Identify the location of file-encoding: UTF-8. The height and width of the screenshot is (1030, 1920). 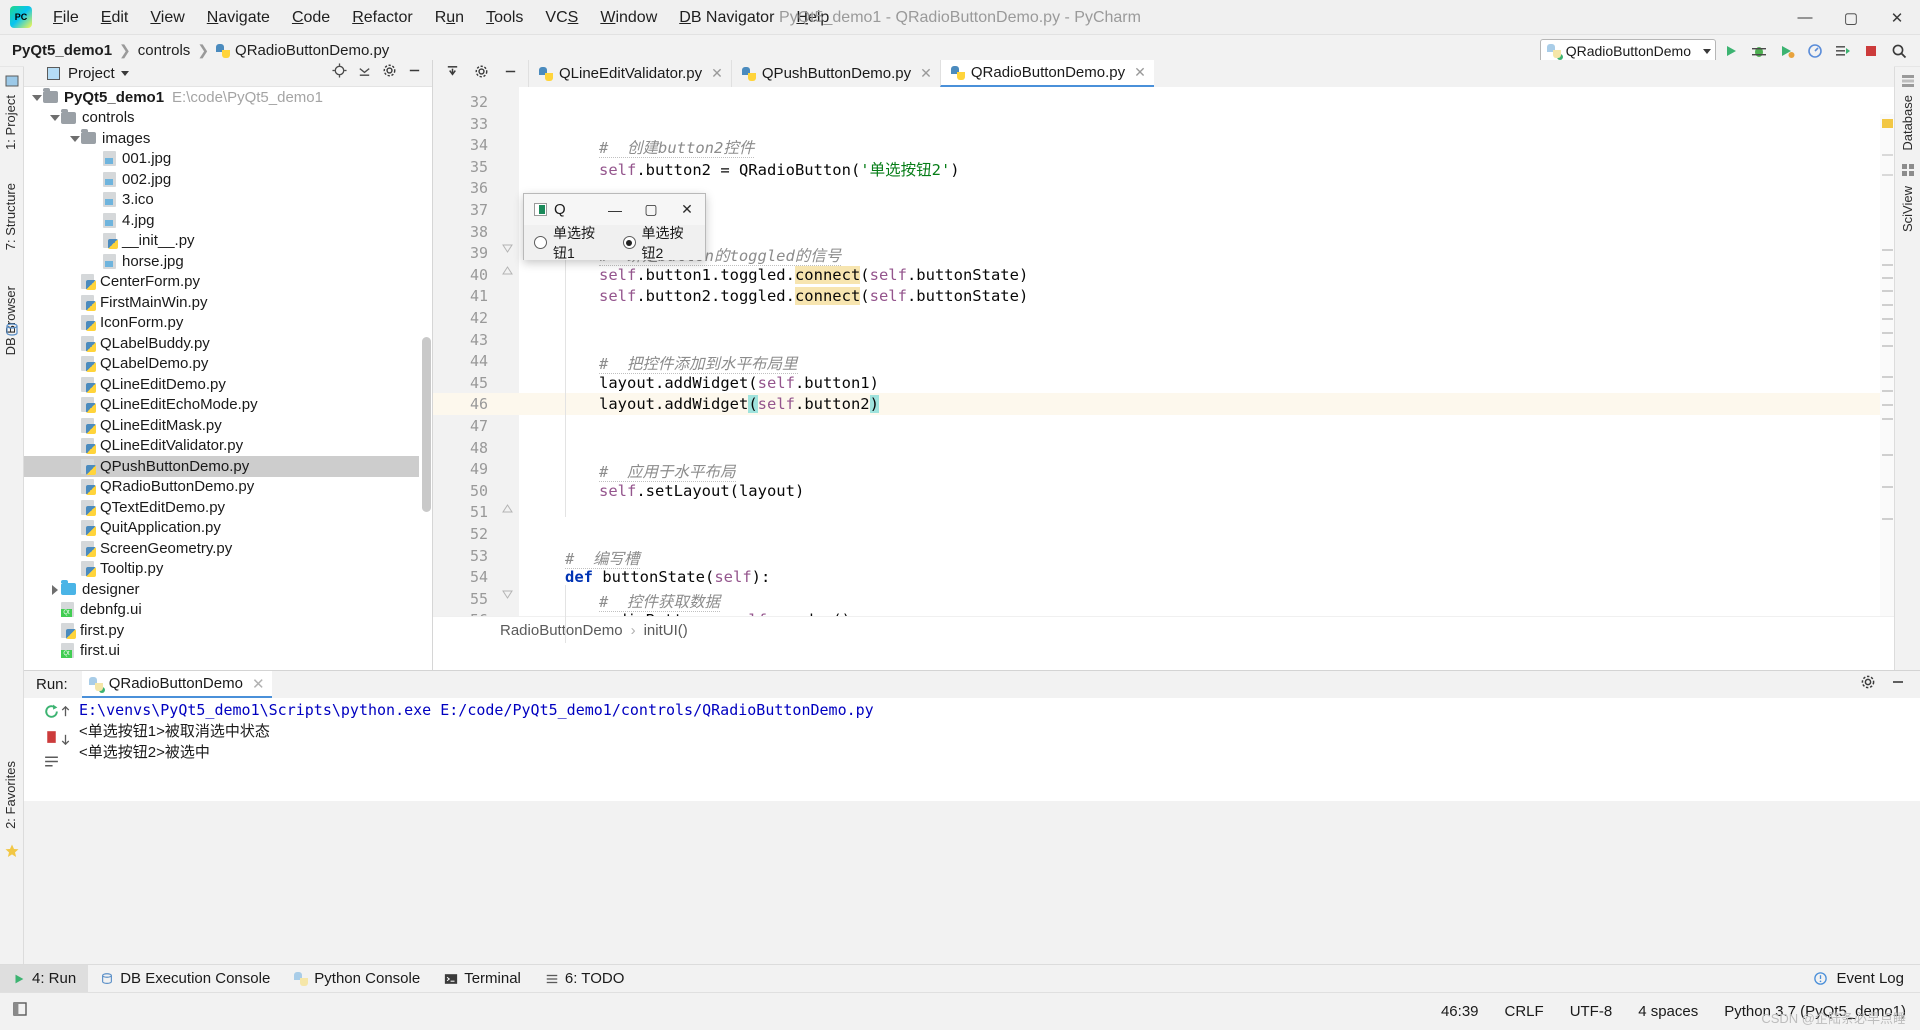
(1591, 1011).